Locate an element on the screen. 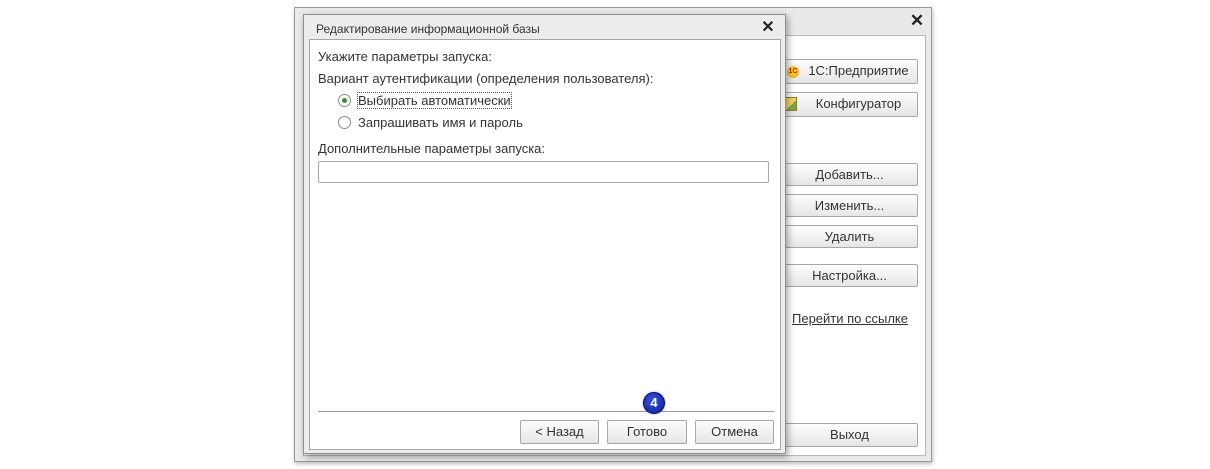  launch-params-heading: Укажите параметры запуска: is located at coordinates (405, 56).